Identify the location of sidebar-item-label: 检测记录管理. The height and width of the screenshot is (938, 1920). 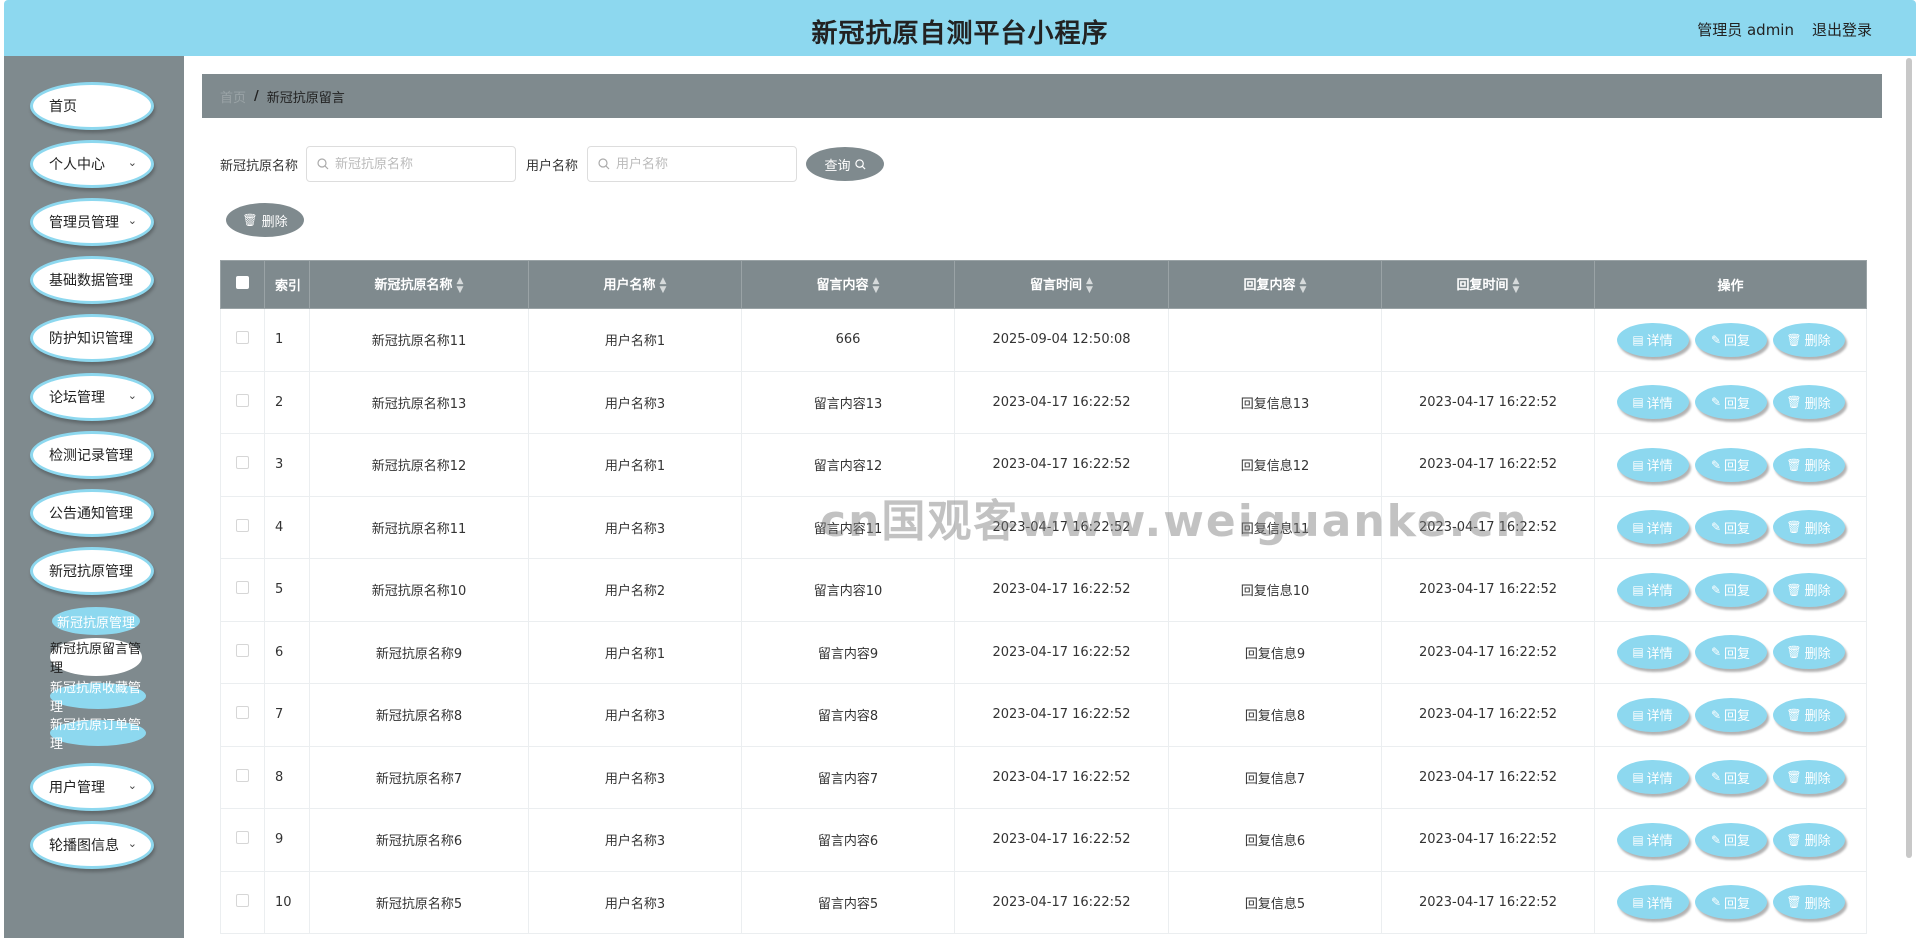
(91, 456).